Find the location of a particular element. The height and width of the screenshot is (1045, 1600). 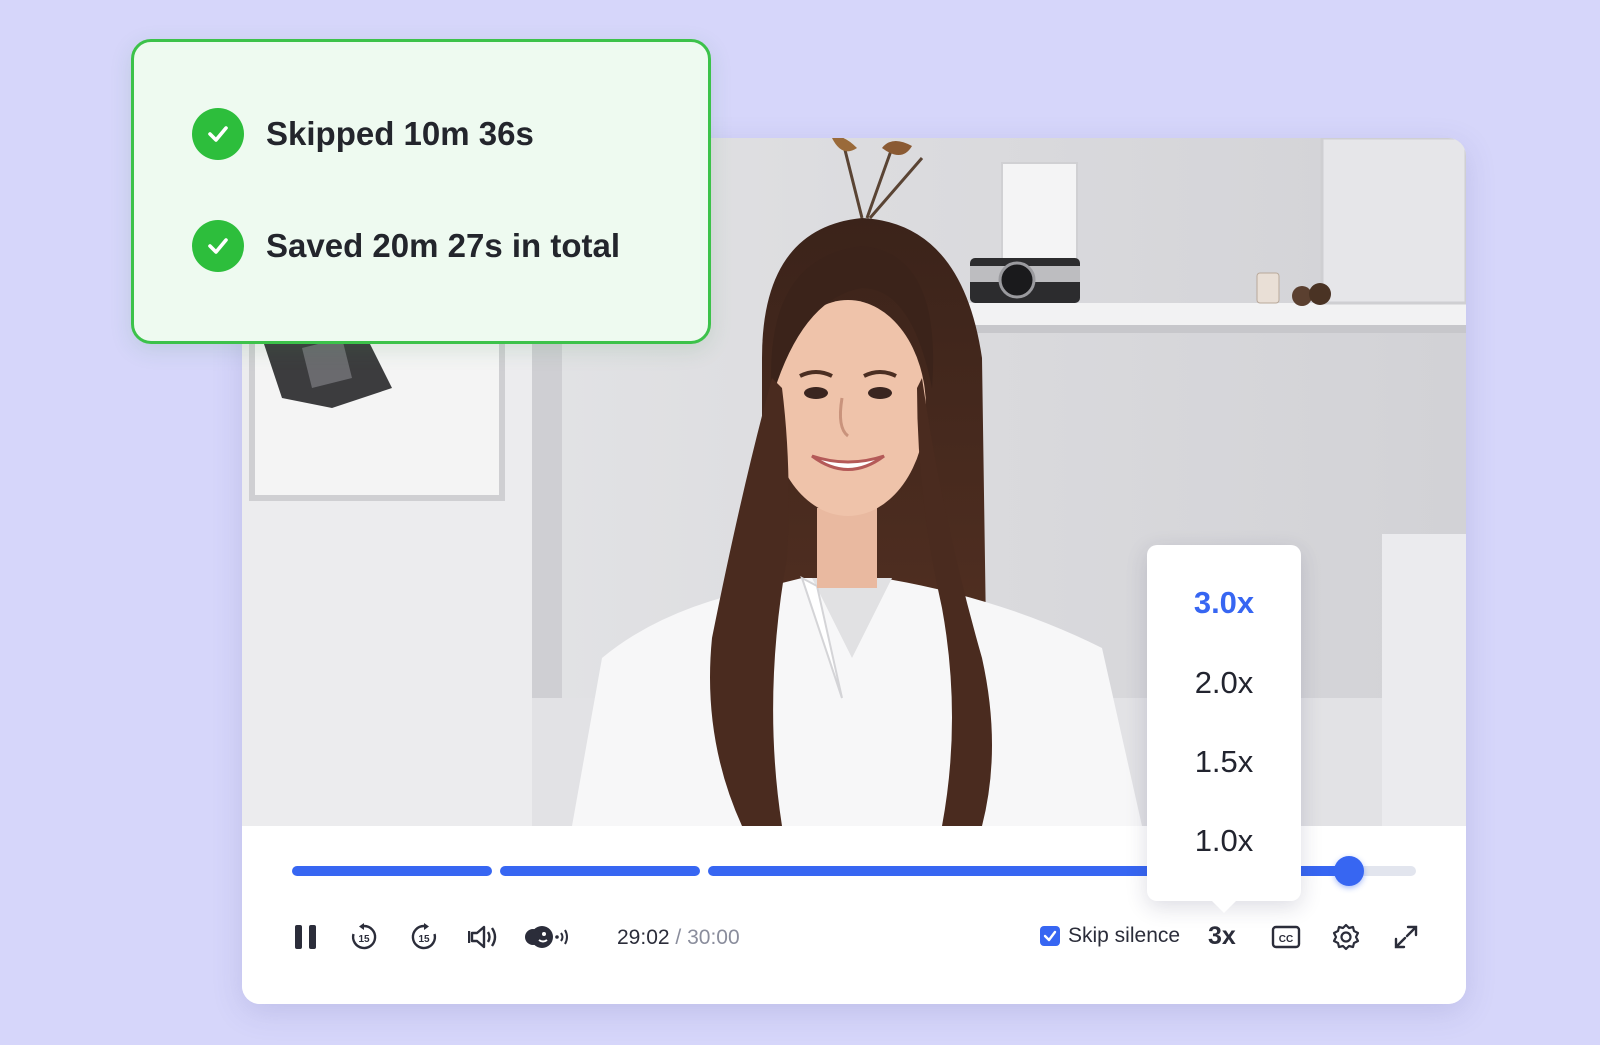

savings-notification: Skipped 10m 36s Saved 20m 27s in total is located at coordinates (421, 191).